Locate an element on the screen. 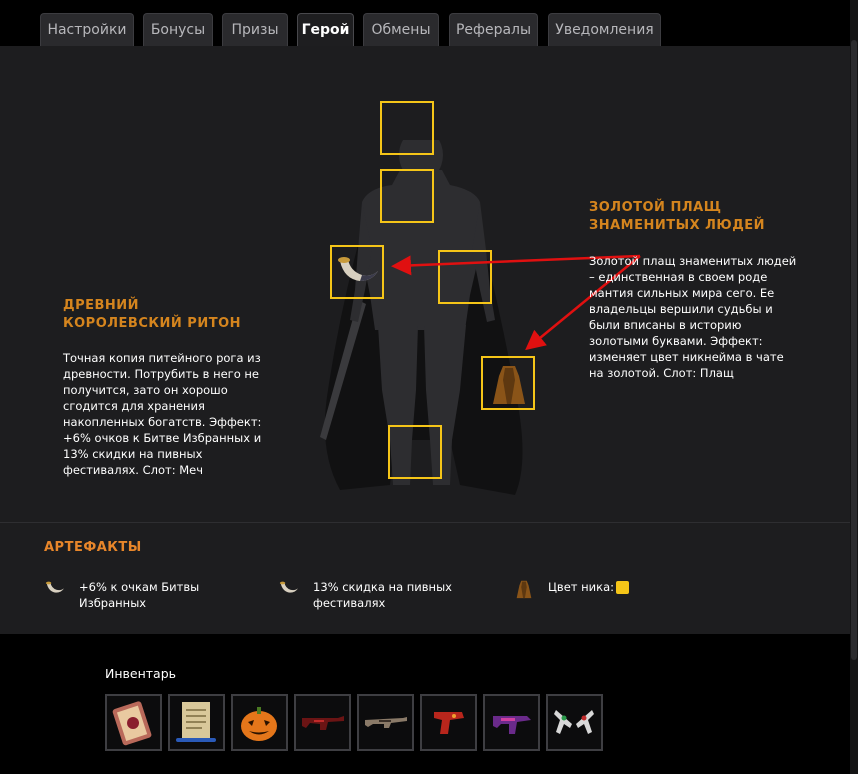 Image resolution: width=858 pixels, height=774 pixels. rifle-skin-icon is located at coordinates (386, 722).